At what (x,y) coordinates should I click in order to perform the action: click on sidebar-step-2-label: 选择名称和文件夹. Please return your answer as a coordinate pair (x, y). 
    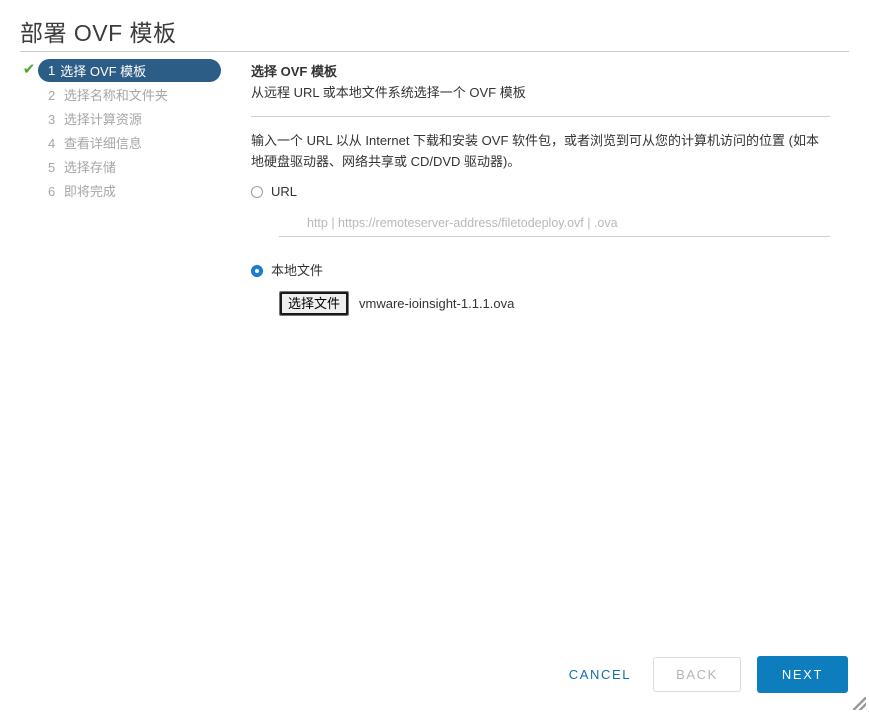
    Looking at the image, I should click on (115, 95).